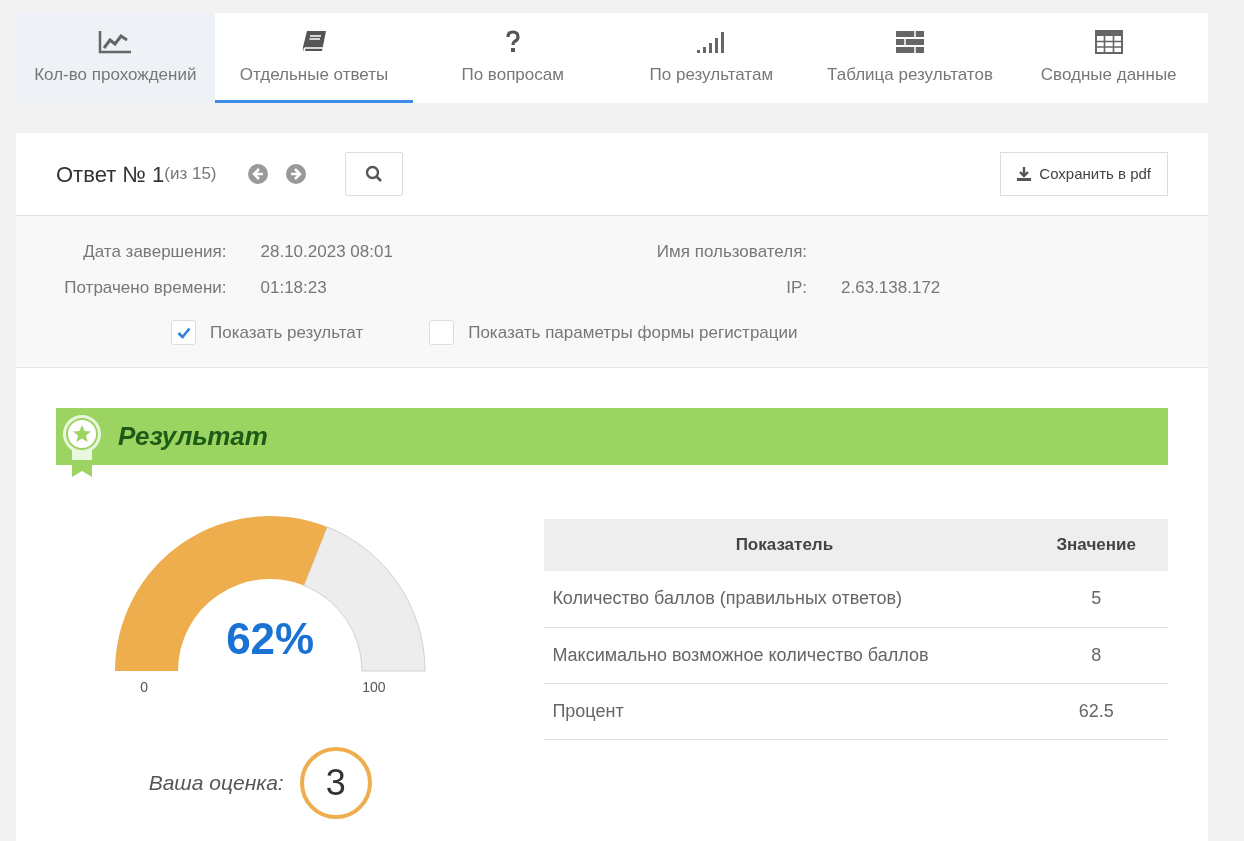 The image size is (1244, 841). What do you see at coordinates (193, 436) in the screenshot?
I see `result-heading: Результат` at bounding box center [193, 436].